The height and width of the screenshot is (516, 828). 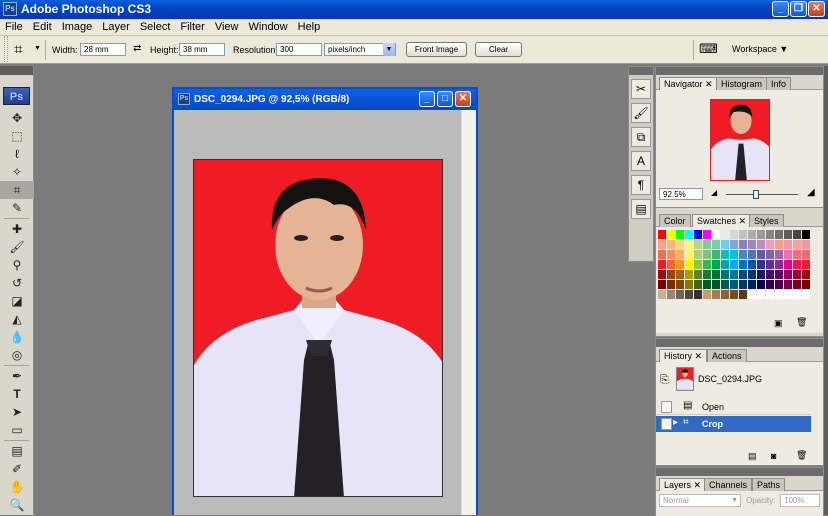 What do you see at coordinates (641, 161) in the screenshot?
I see `character-icon: A` at bounding box center [641, 161].